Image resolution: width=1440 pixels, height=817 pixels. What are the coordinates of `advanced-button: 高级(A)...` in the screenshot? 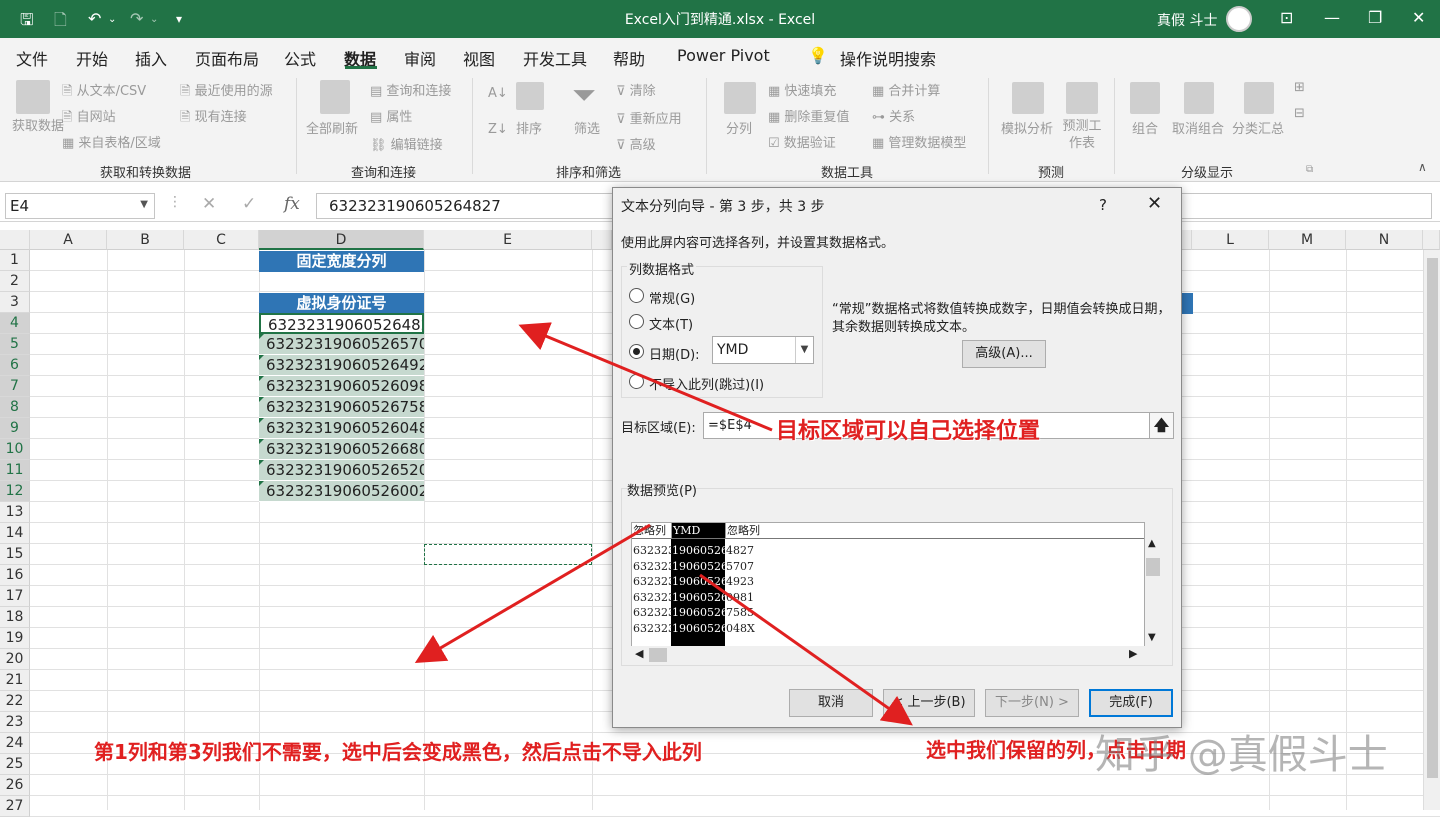 It's located at (1004, 354).